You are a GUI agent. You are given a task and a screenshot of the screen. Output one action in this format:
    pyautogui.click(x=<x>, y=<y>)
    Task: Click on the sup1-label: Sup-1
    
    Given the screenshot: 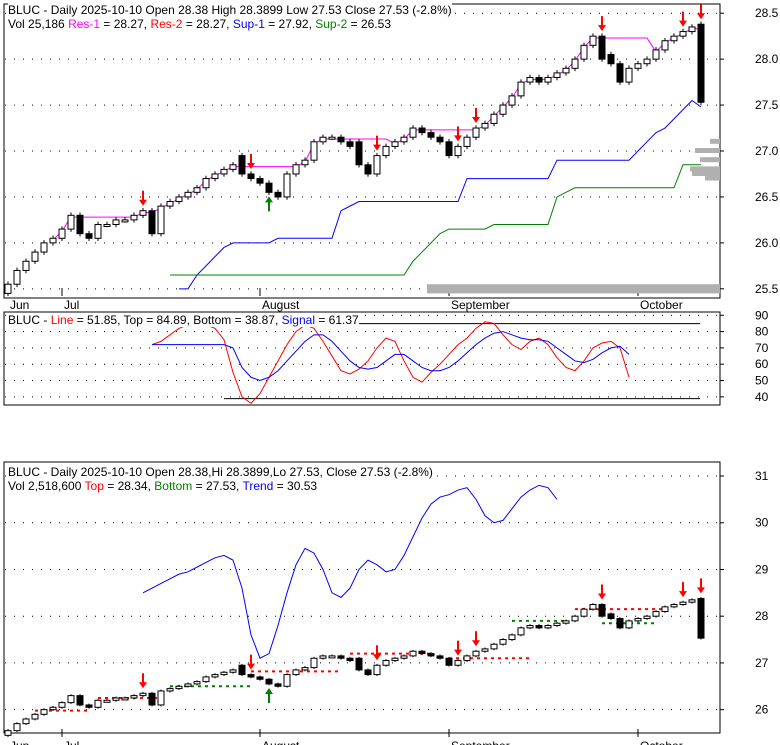 What is the action you would take?
    pyautogui.click(x=248, y=24)
    